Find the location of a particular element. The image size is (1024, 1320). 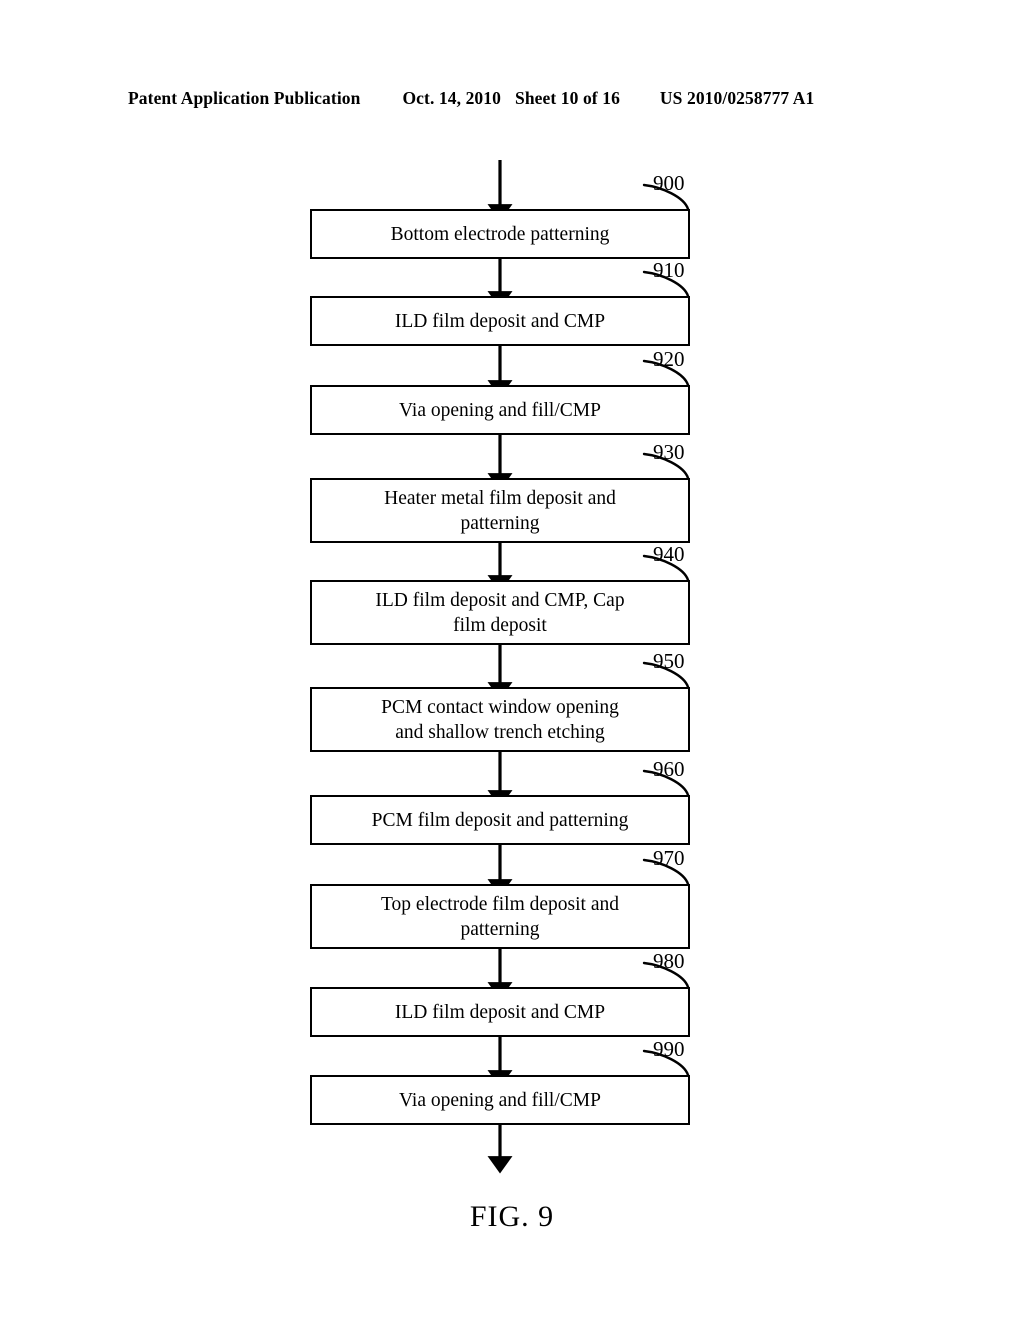

reference-numeral-900: 900 is located at coordinates (669, 183).